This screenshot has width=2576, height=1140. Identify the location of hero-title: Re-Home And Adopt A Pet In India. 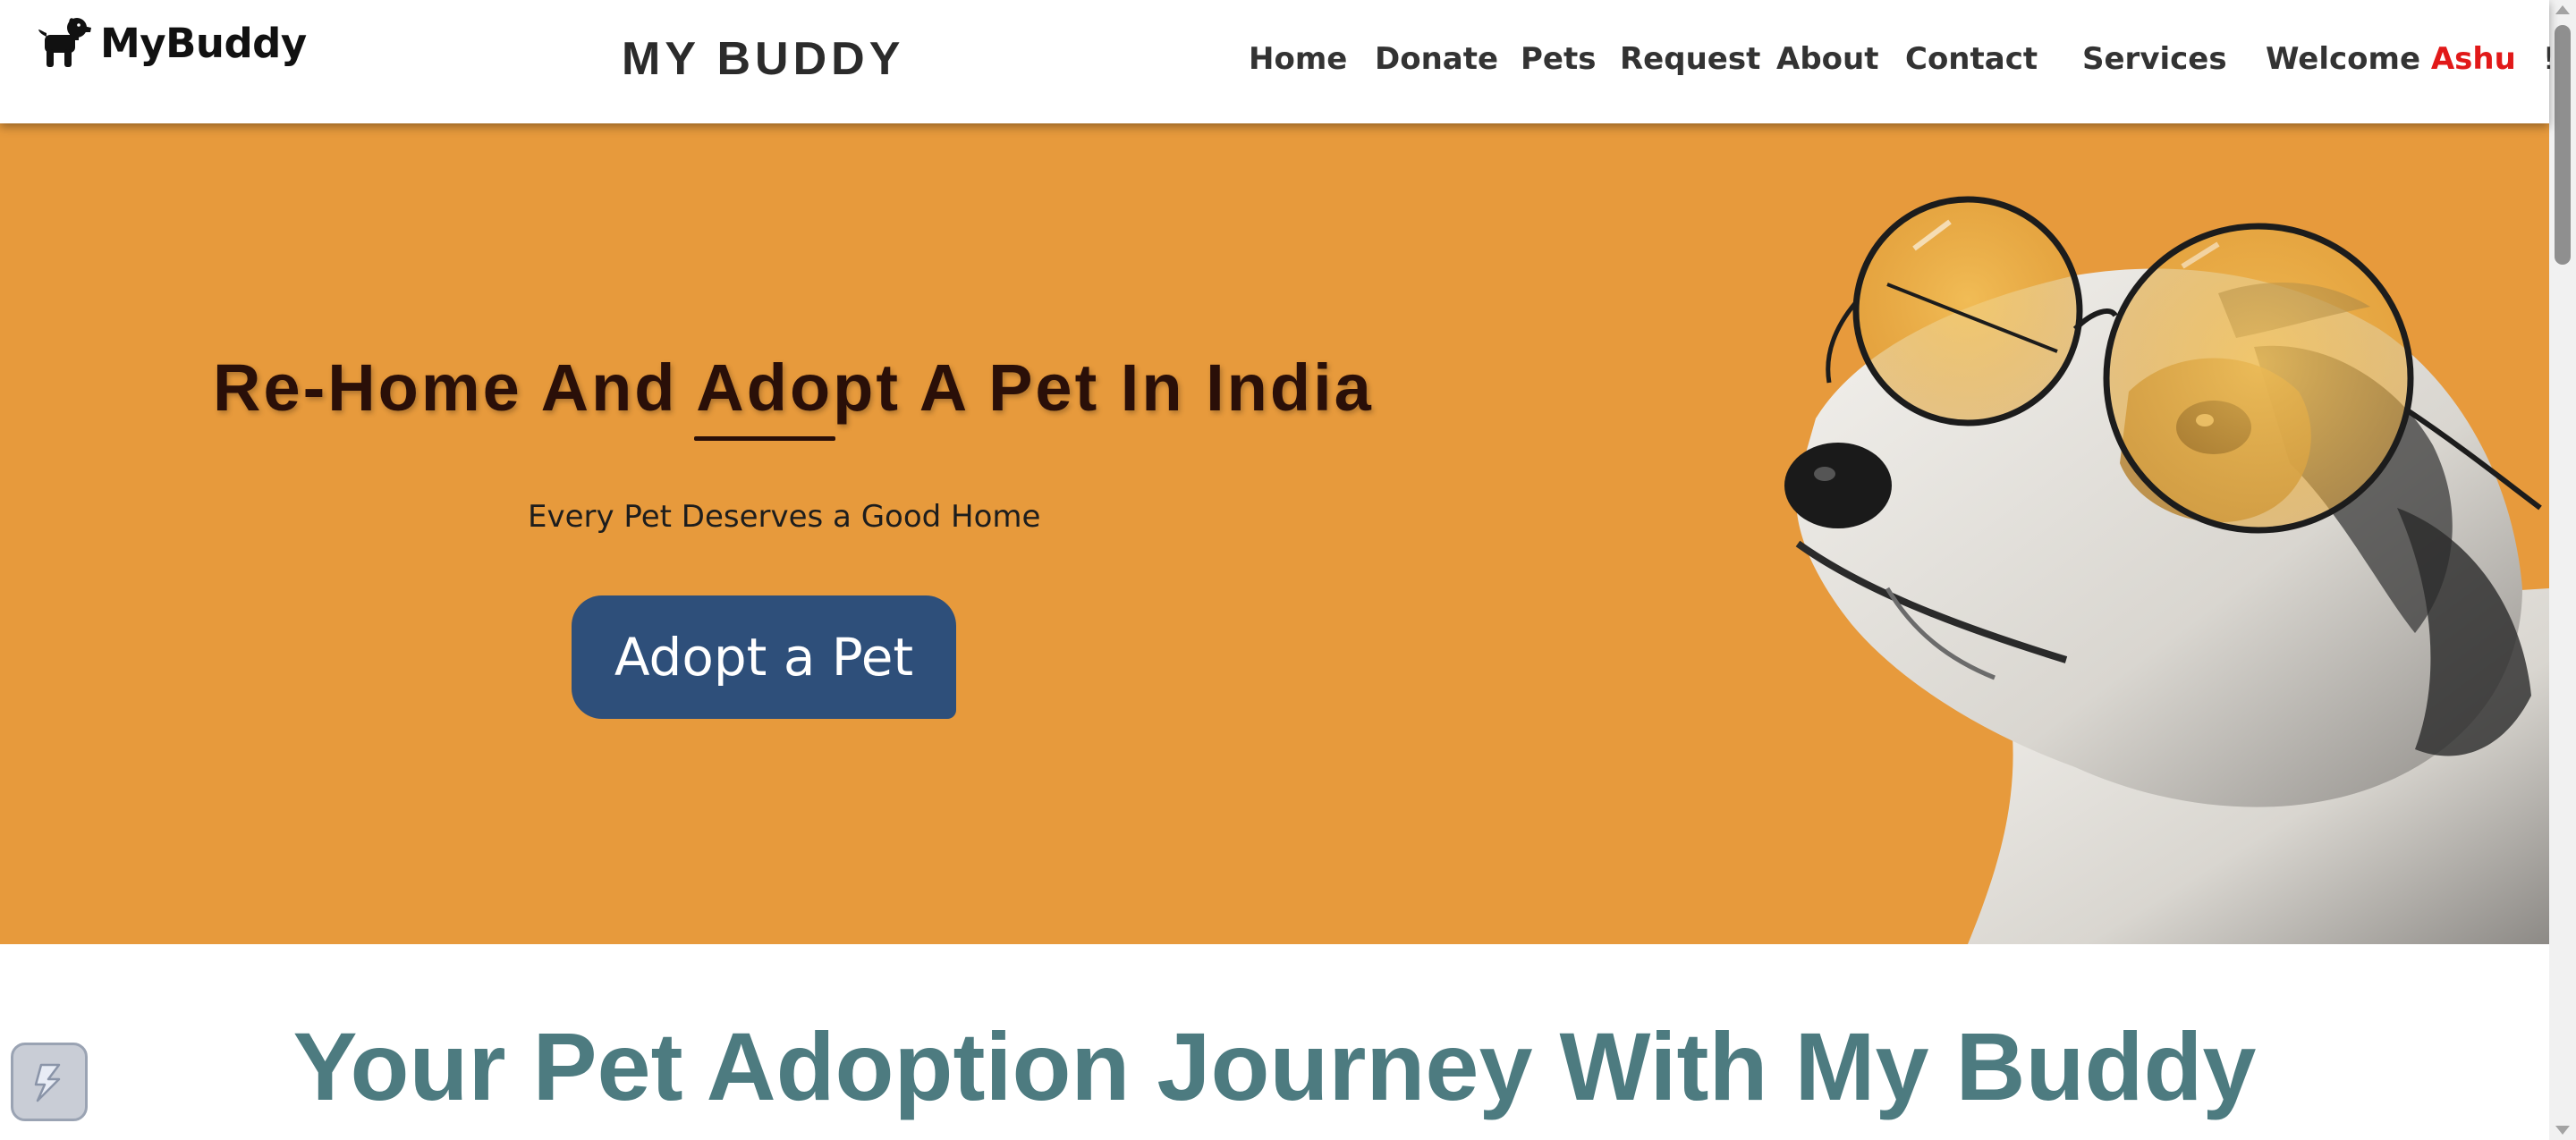
(793, 388).